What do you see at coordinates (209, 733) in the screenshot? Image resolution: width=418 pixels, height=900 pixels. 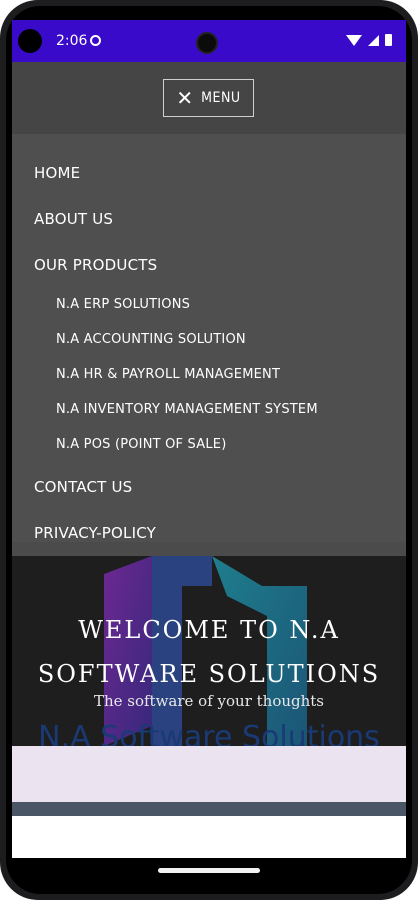 I see `hero-brand-name: N.A Software Solutions` at bounding box center [209, 733].